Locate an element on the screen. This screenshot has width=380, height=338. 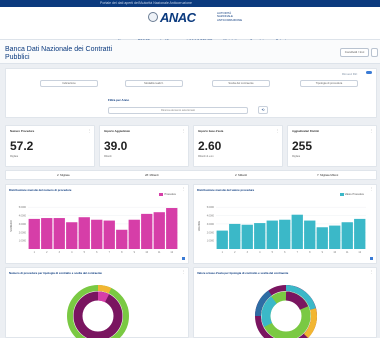
share-button: Condividi / Invi is located at coordinates (354, 52).